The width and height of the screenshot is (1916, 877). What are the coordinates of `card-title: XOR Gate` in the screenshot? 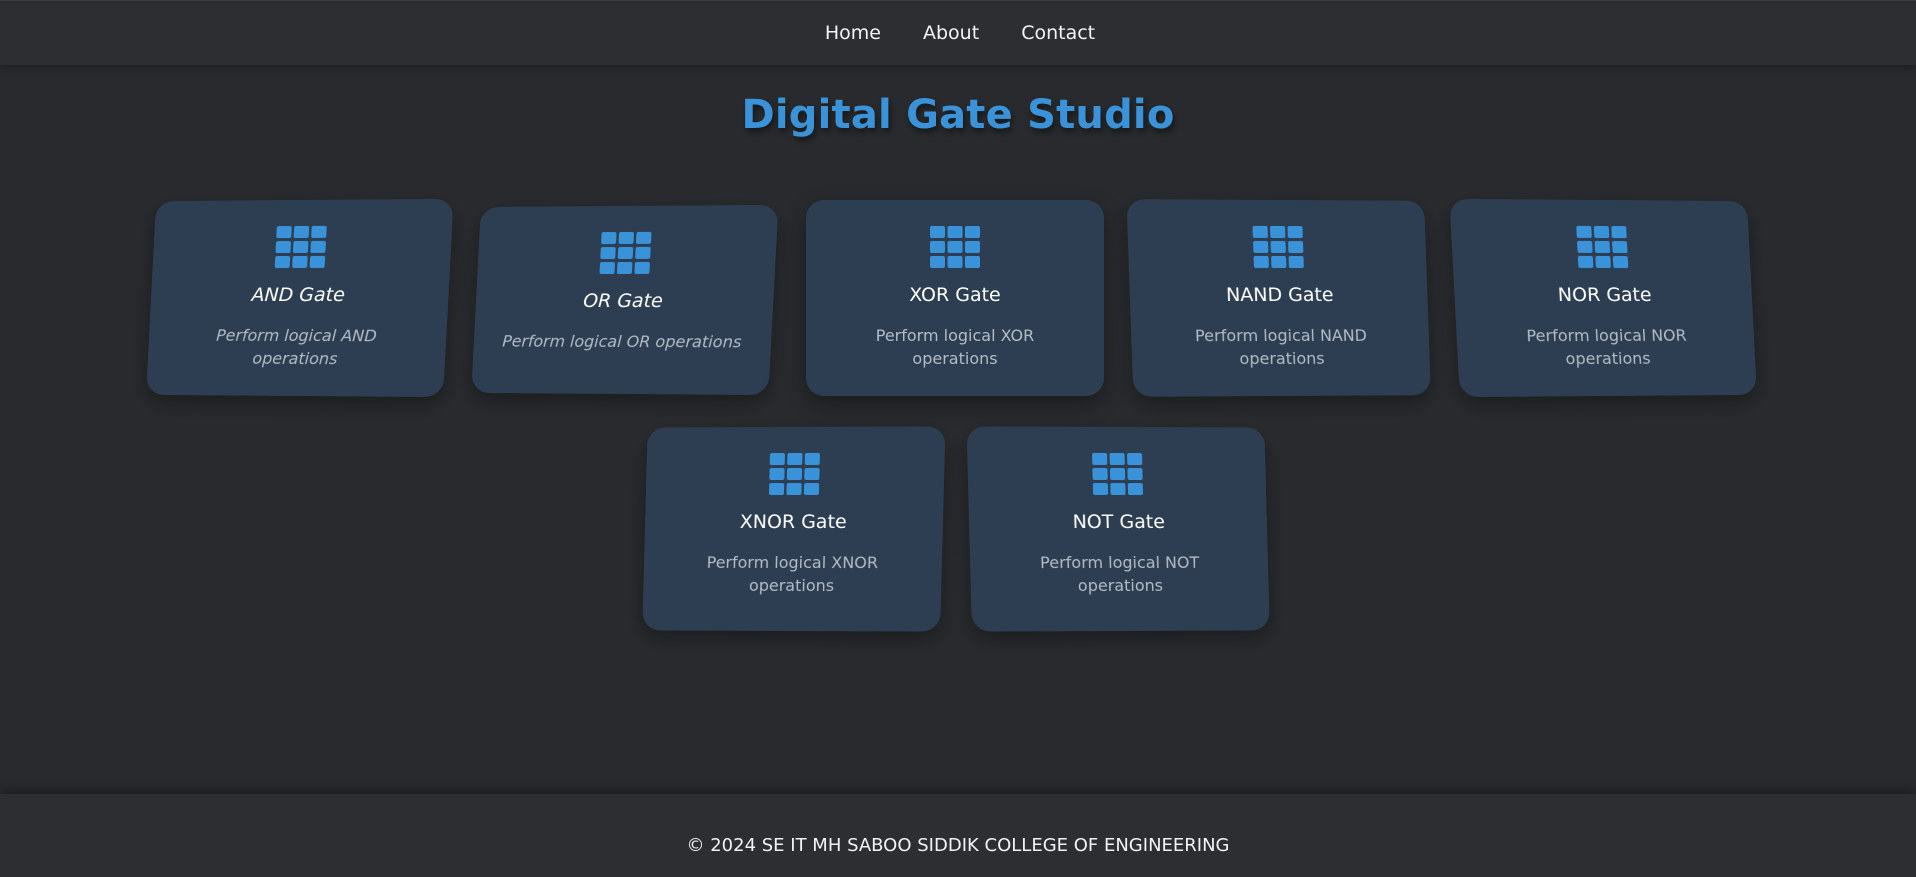 It's located at (955, 295).